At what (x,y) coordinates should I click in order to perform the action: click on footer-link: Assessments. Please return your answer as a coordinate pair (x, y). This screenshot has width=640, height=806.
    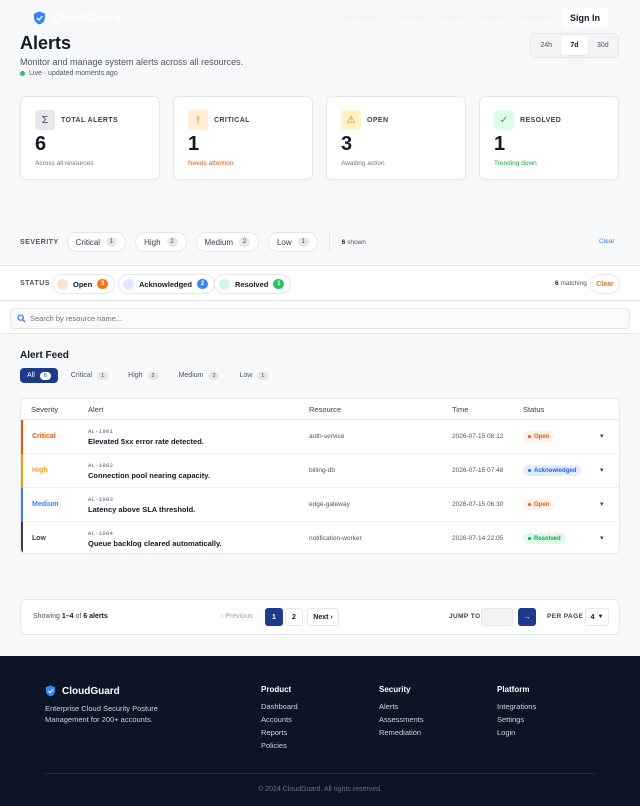
    Looking at the image, I should click on (401, 719).